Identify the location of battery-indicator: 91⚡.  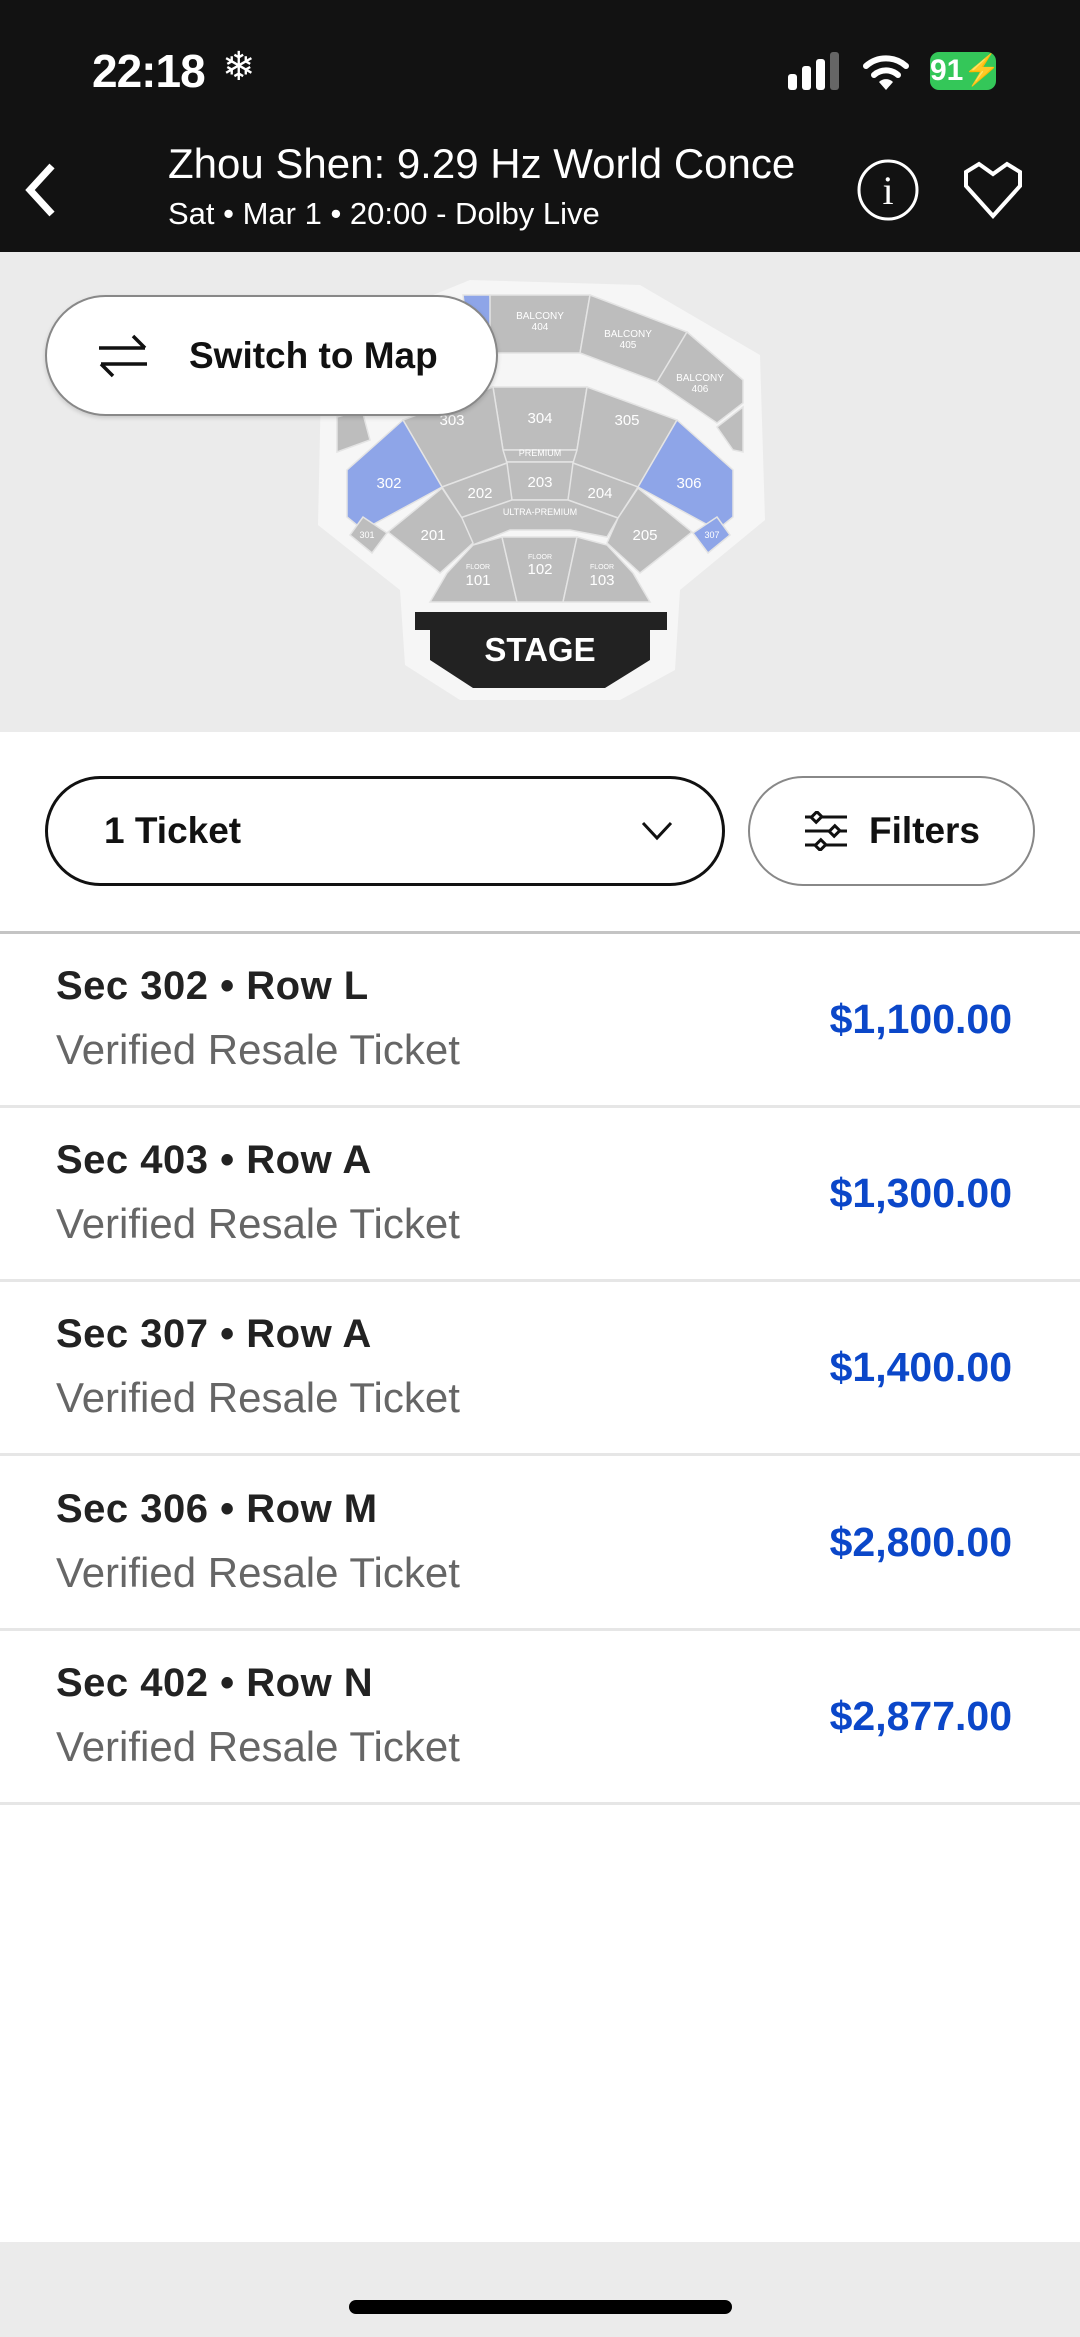
(965, 71).